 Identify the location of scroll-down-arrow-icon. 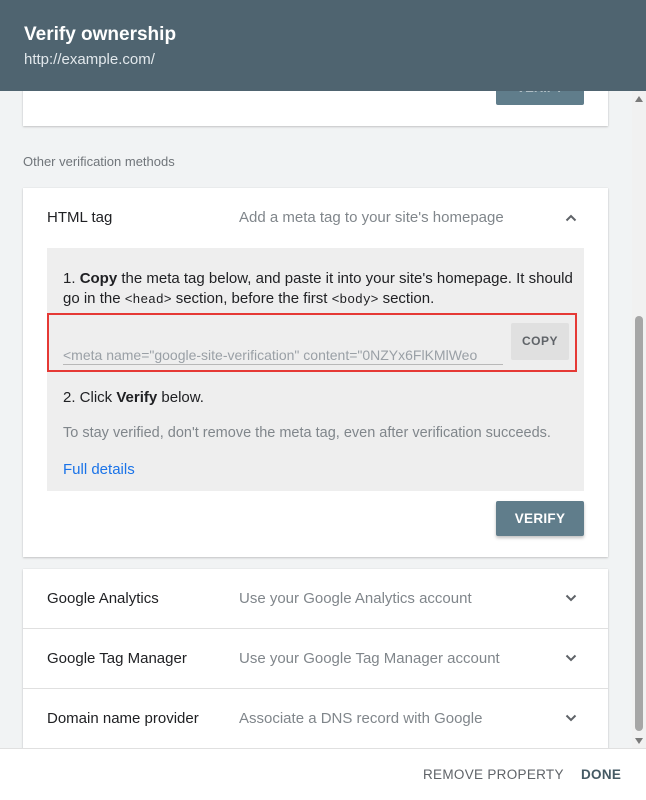
(639, 741).